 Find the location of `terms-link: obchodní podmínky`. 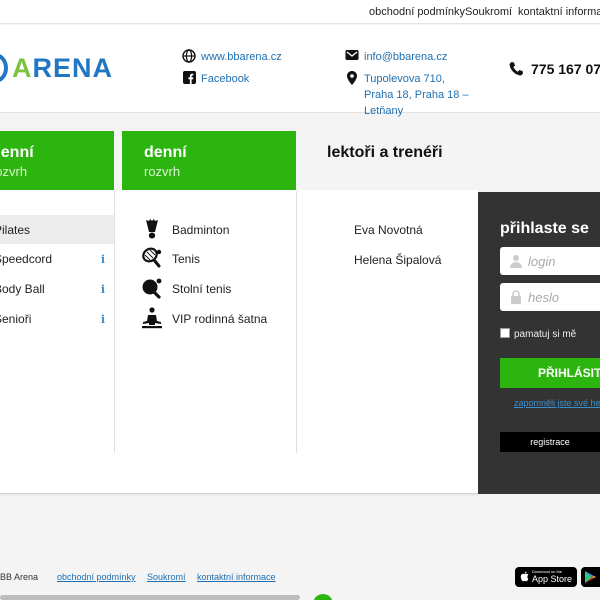

terms-link: obchodní podmínky is located at coordinates (417, 12).